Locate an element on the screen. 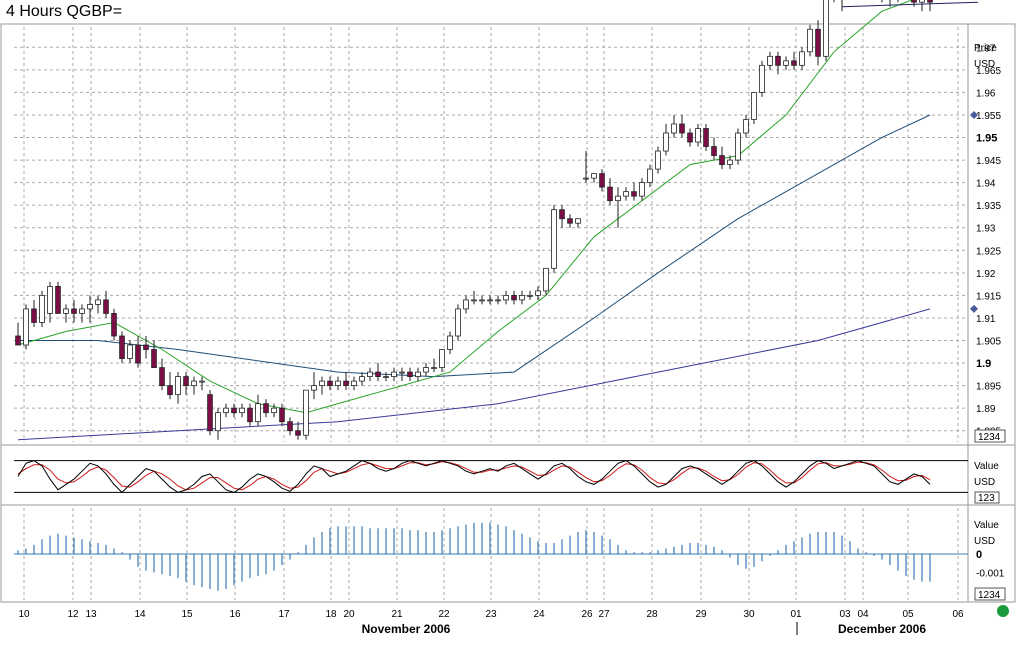 This screenshot has width=1016, height=656. price-tick-label: 1.945 is located at coordinates (988, 161).